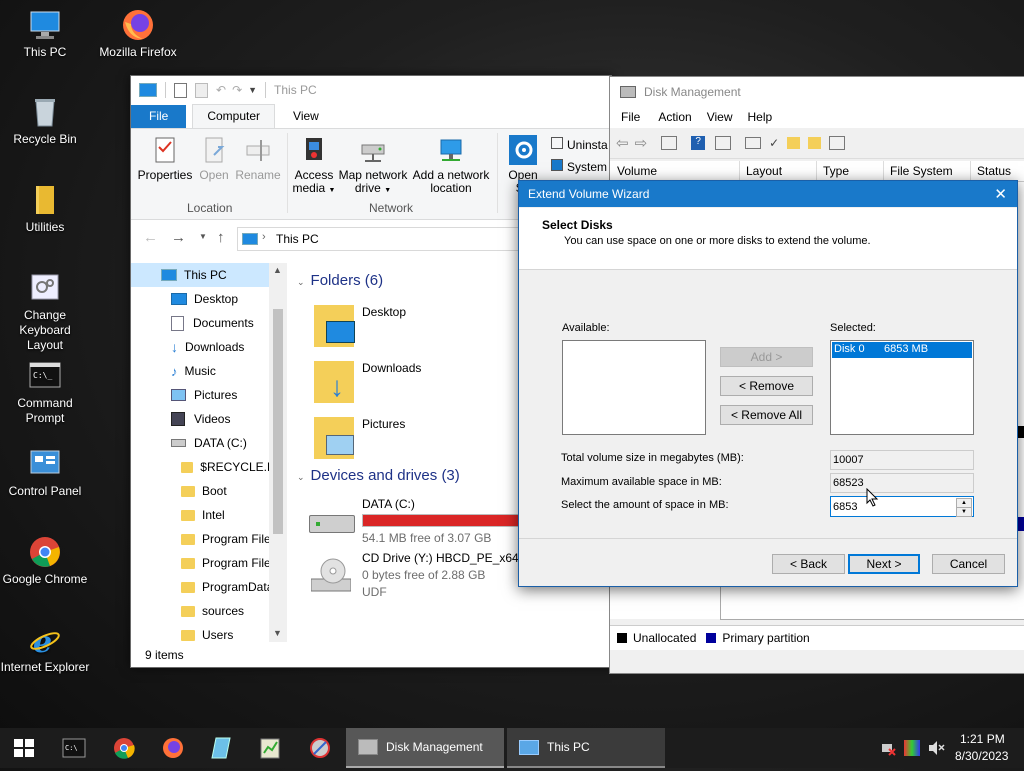 The image size is (1024, 771). What do you see at coordinates (698, 143) in the screenshot?
I see `help-icon: ?` at bounding box center [698, 143].